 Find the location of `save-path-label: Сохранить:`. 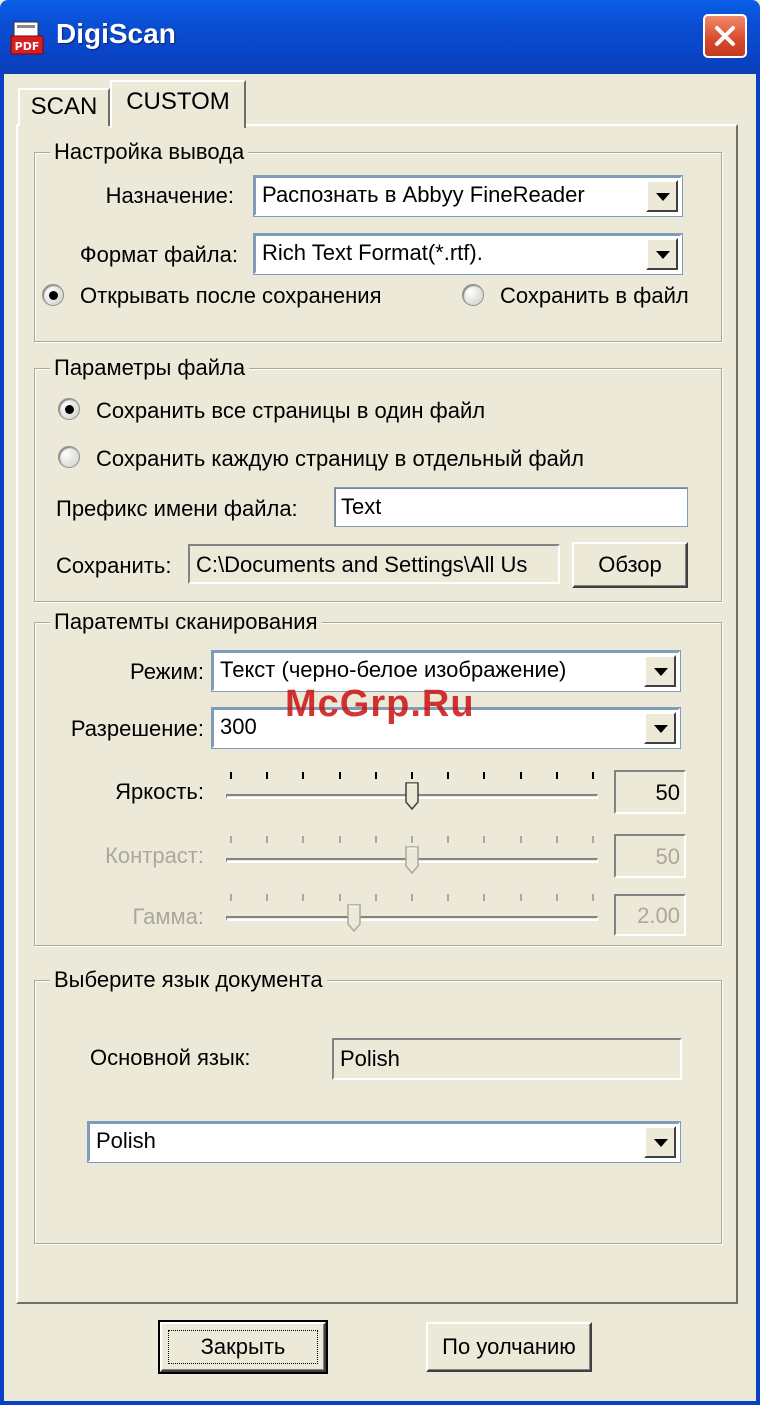

save-path-label: Сохранить: is located at coordinates (114, 565).